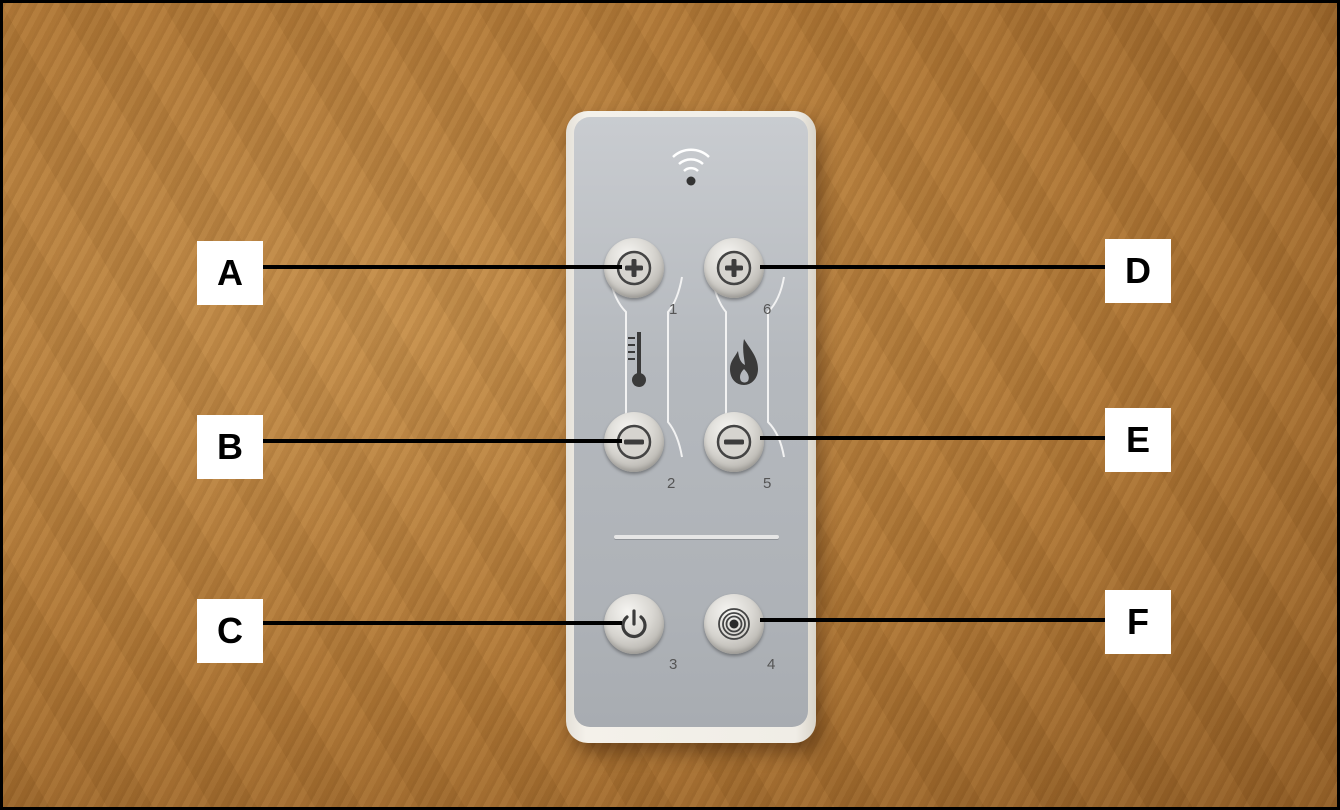  I want to click on plus-icon, so click(734, 268).